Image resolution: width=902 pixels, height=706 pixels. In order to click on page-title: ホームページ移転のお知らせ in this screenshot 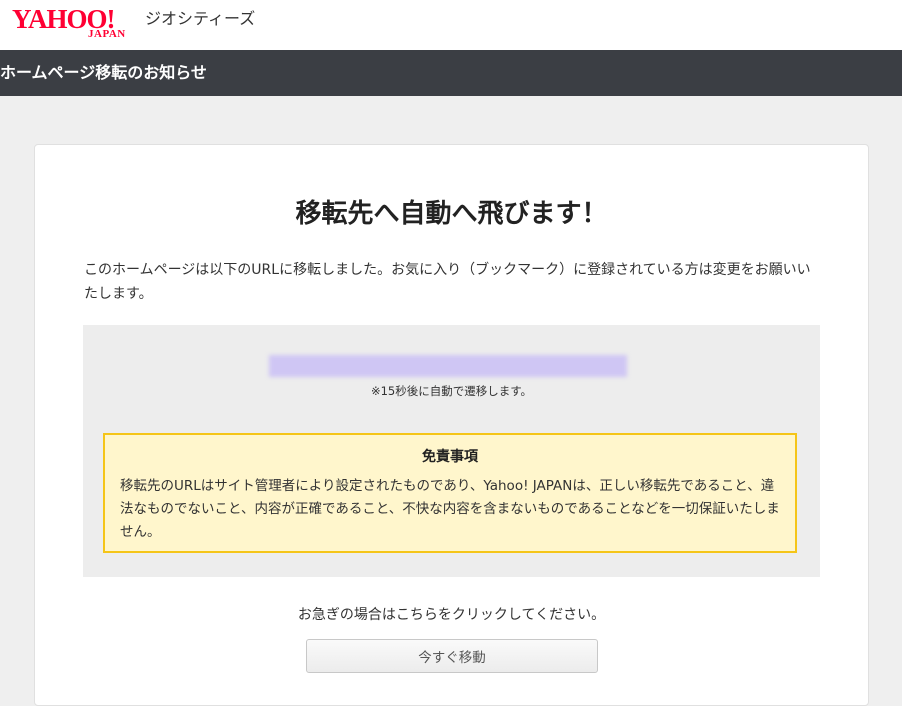, I will do `click(103, 72)`.